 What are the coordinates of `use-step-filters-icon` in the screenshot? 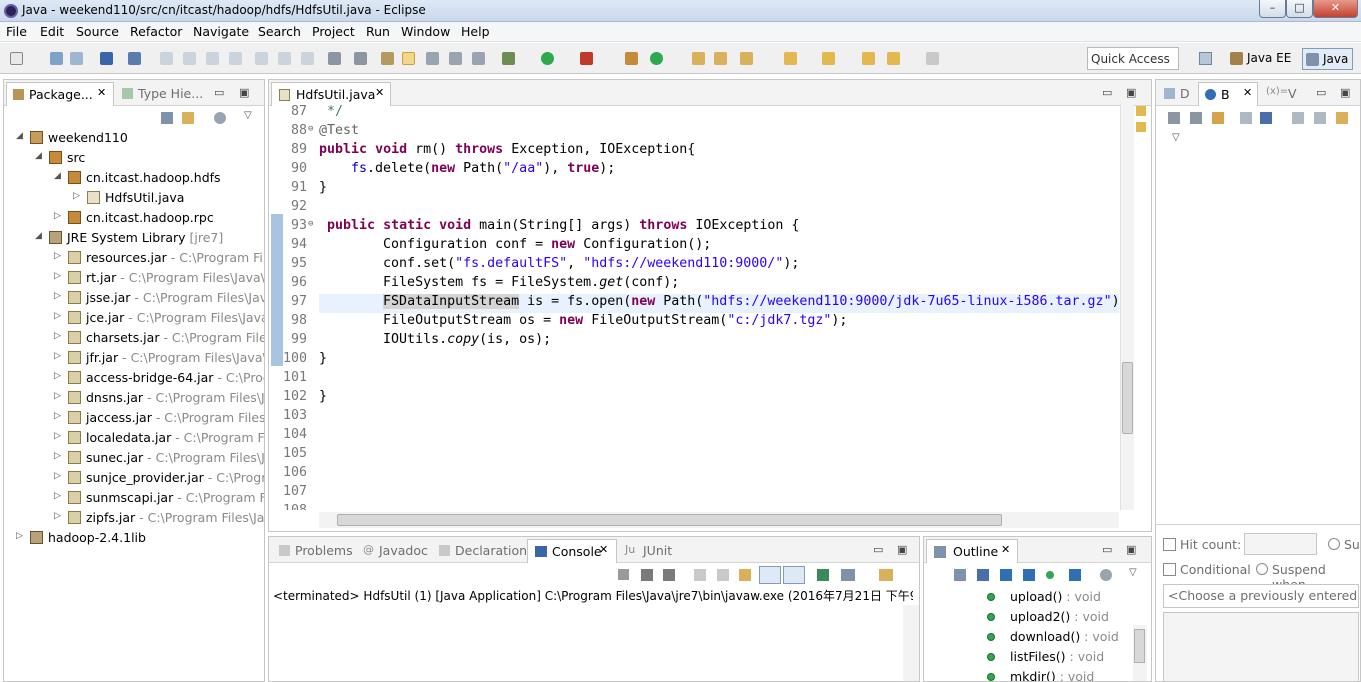 It's located at (360, 58).